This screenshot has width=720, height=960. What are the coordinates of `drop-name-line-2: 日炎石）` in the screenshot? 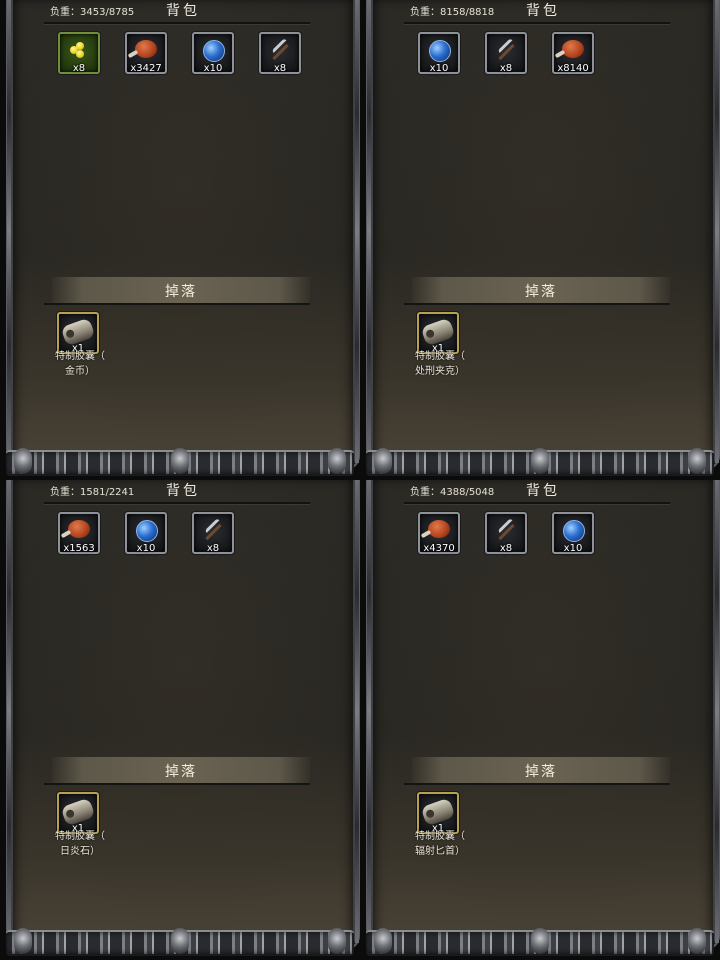 It's located at (80, 851).